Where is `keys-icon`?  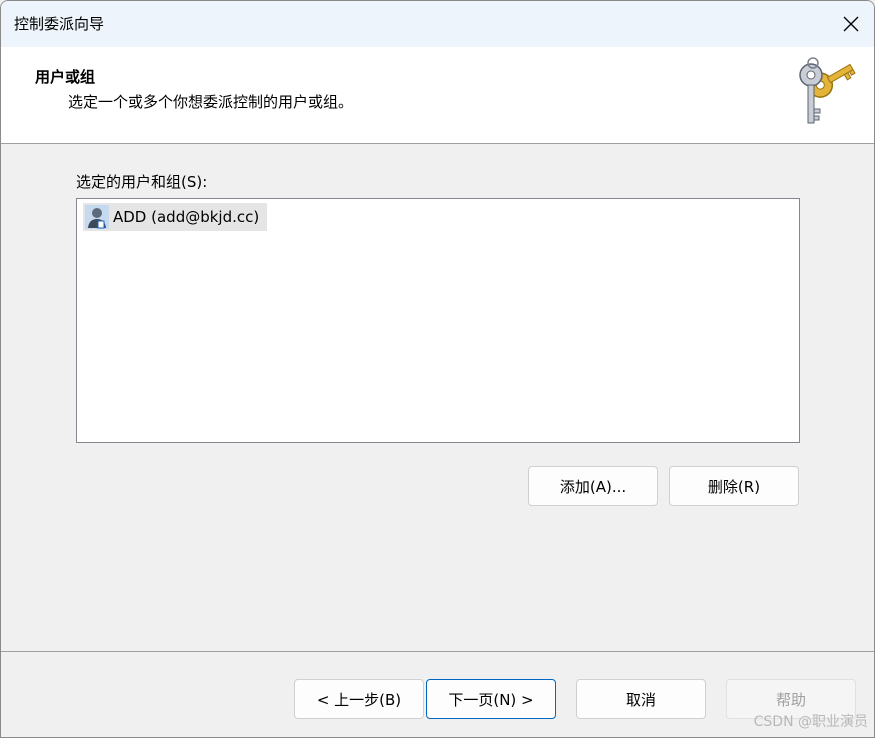 keys-icon is located at coordinates (827, 90).